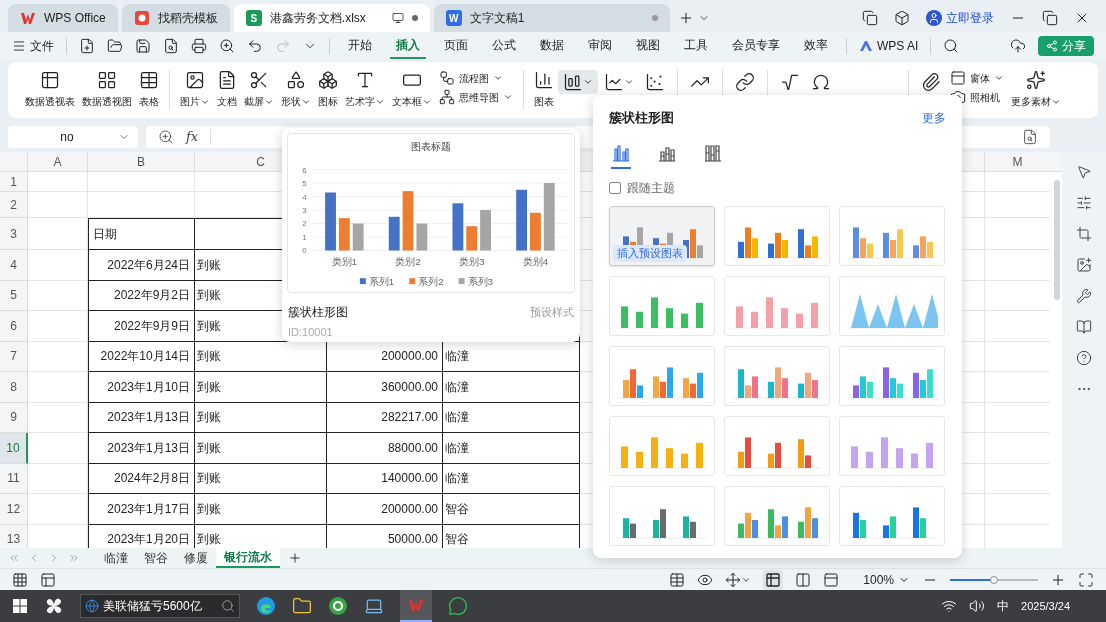  Describe the element at coordinates (175, 18) in the screenshot. I see `document-tab: 找稻壳模板` at that location.